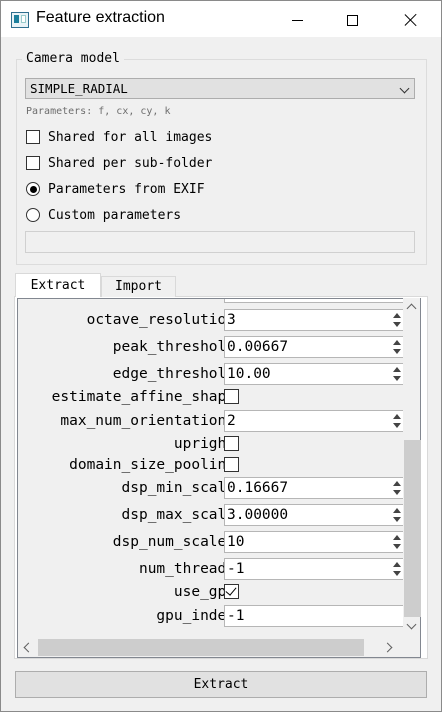 This screenshot has width=442, height=712. I want to click on vertical-scrollbar-thumb, so click(412, 528).